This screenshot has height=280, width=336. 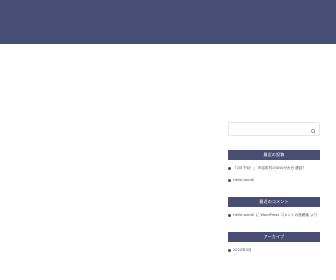 What do you see at coordinates (244, 180) in the screenshot?
I see `post-link: Hello world!` at bounding box center [244, 180].